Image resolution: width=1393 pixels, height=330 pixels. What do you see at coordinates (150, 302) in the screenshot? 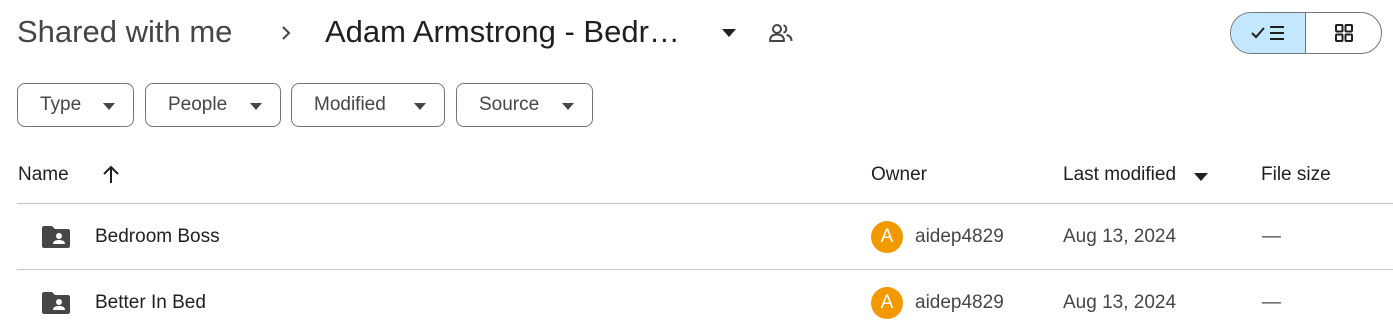
I see `file-name: Better In Bed` at bounding box center [150, 302].